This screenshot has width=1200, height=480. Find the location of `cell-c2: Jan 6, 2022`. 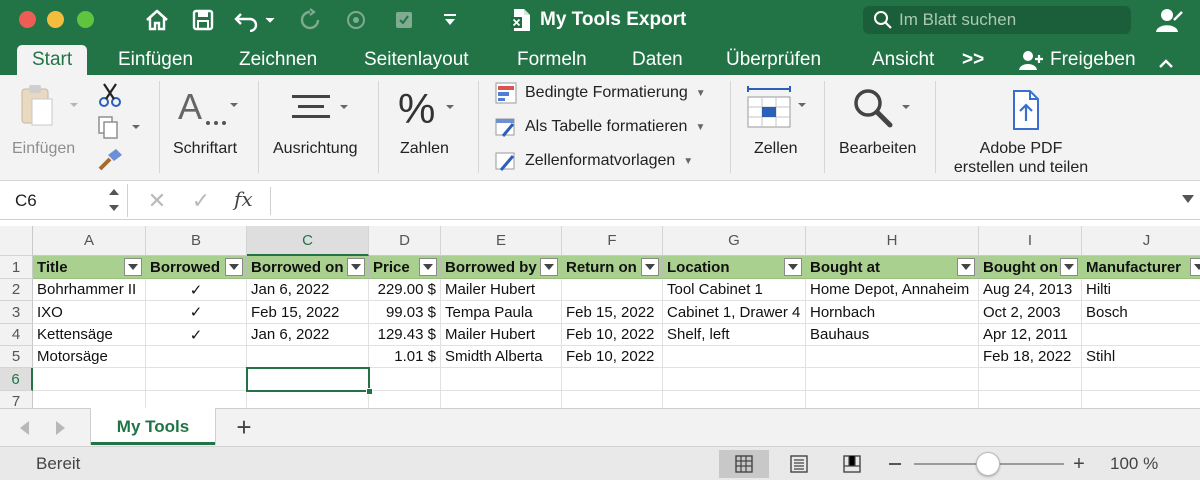

cell-c2: Jan 6, 2022 is located at coordinates (308, 290).